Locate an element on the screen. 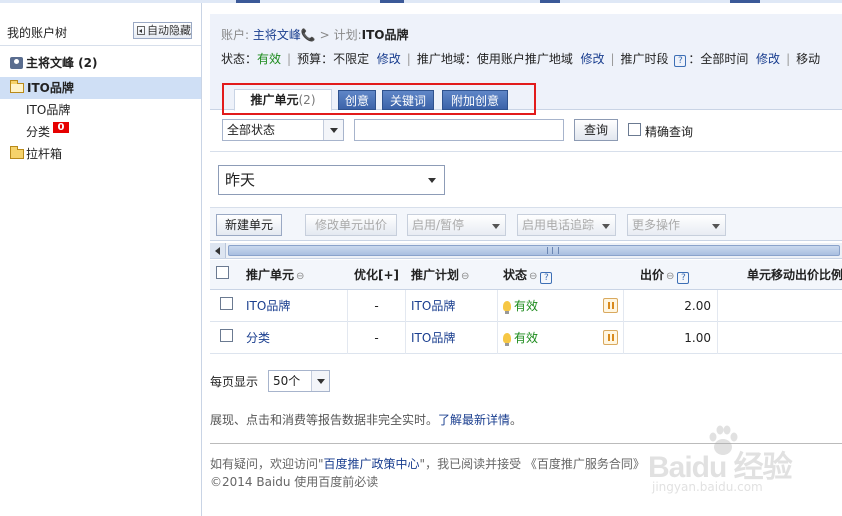 This screenshot has height=516, width=842. edit-schedule-link: 修改 is located at coordinates (768, 59).